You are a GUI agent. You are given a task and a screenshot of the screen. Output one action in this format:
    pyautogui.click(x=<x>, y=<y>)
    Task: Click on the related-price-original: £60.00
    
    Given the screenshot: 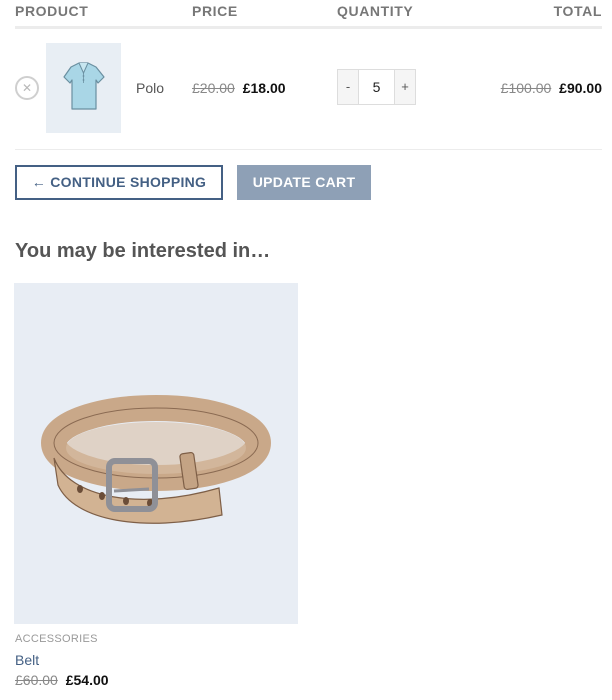 What is the action you would take?
    pyautogui.click(x=36, y=680)
    